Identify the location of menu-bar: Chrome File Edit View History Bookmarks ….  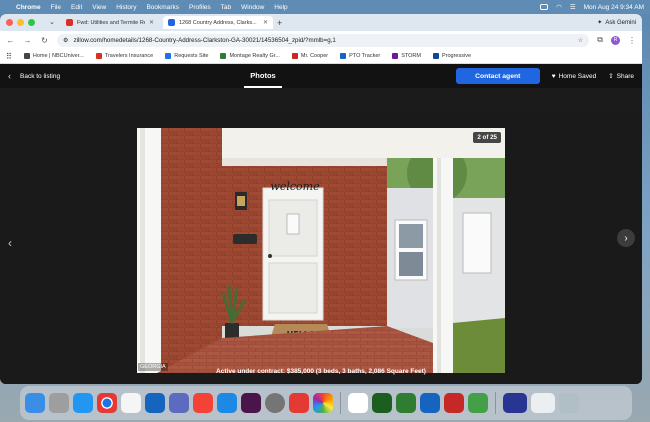
(325, 7).